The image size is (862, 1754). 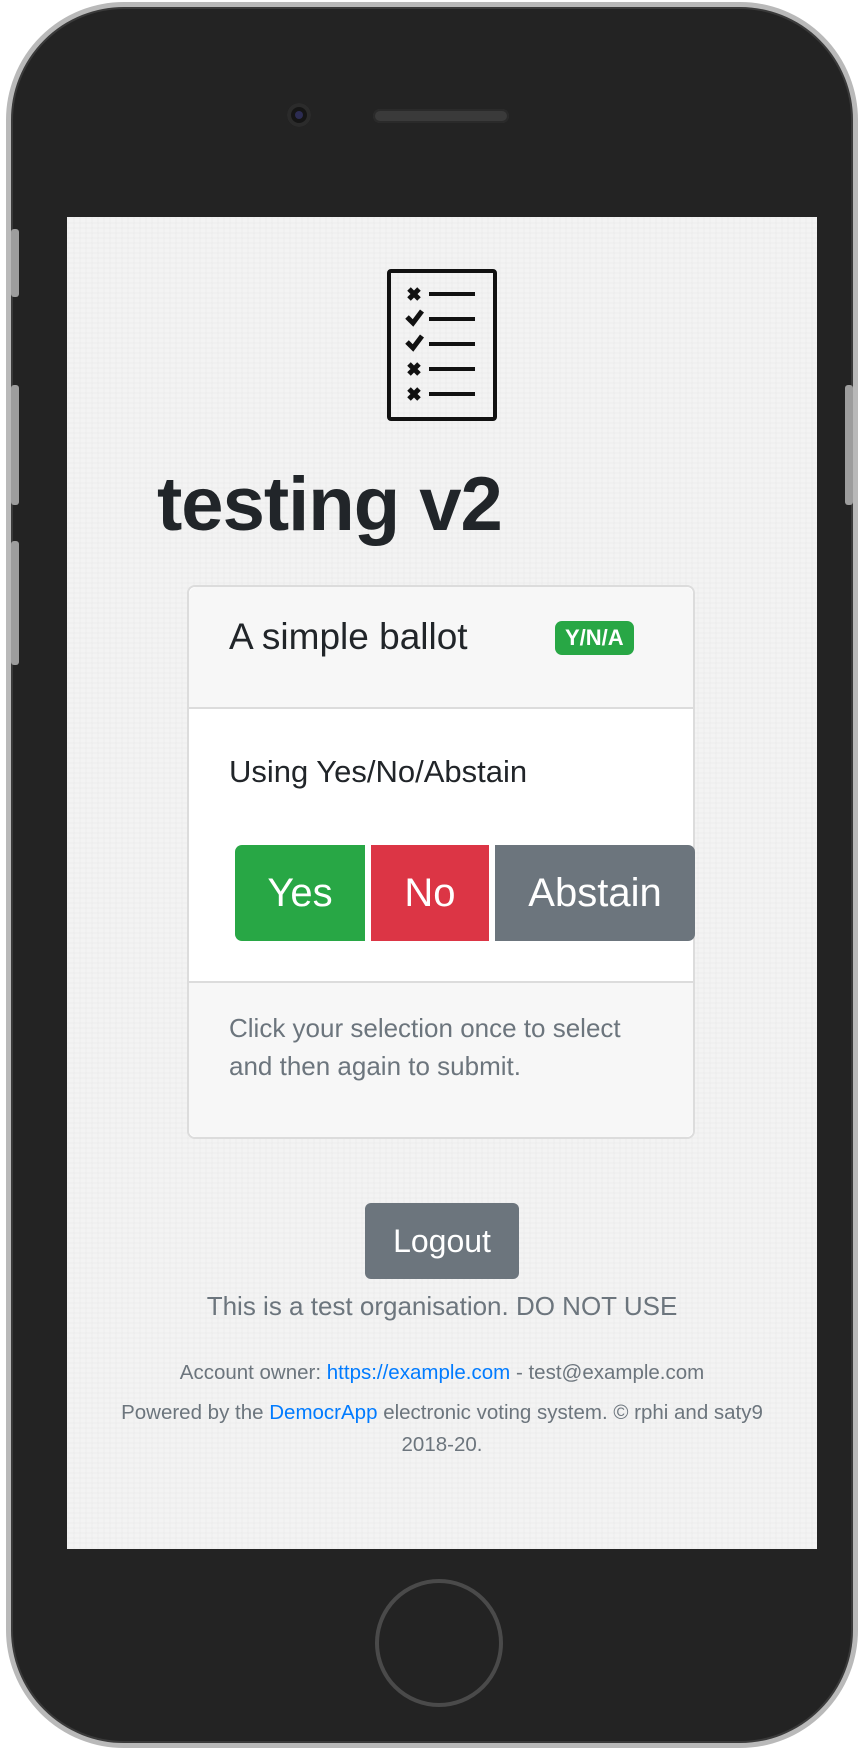 I want to click on democrapp-link: DemocrApp, so click(x=323, y=1412).